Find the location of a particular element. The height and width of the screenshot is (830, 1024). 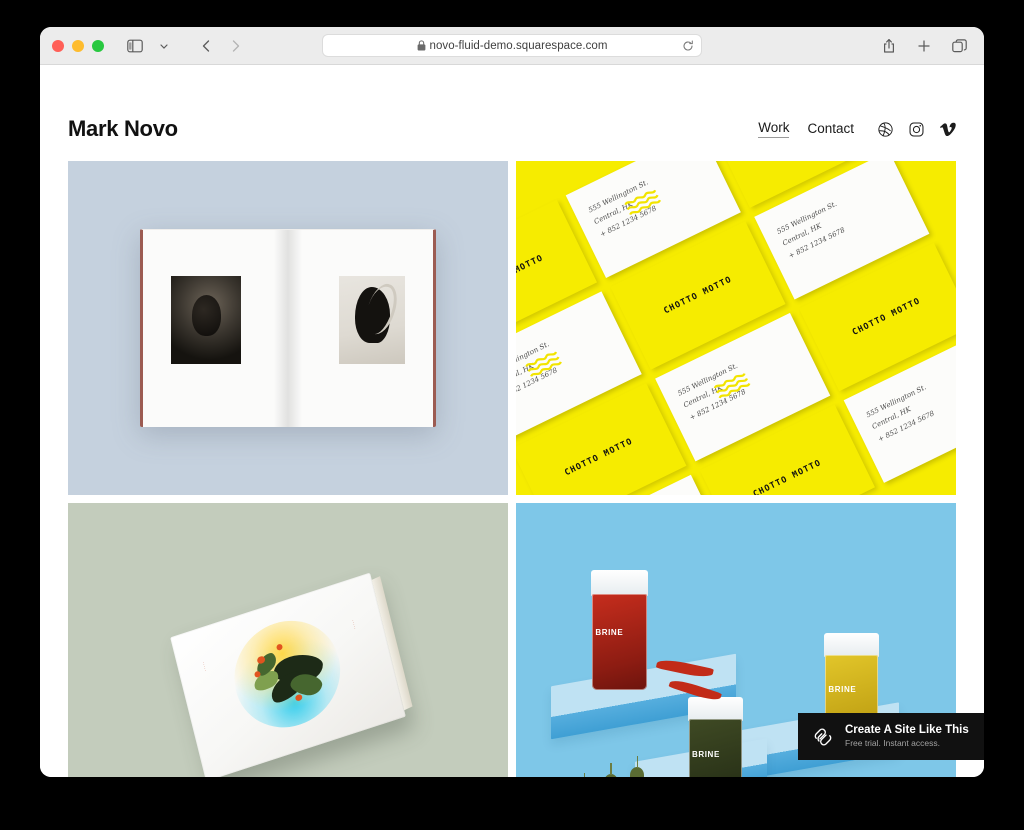

nav-item-work: Work is located at coordinates (774, 129).